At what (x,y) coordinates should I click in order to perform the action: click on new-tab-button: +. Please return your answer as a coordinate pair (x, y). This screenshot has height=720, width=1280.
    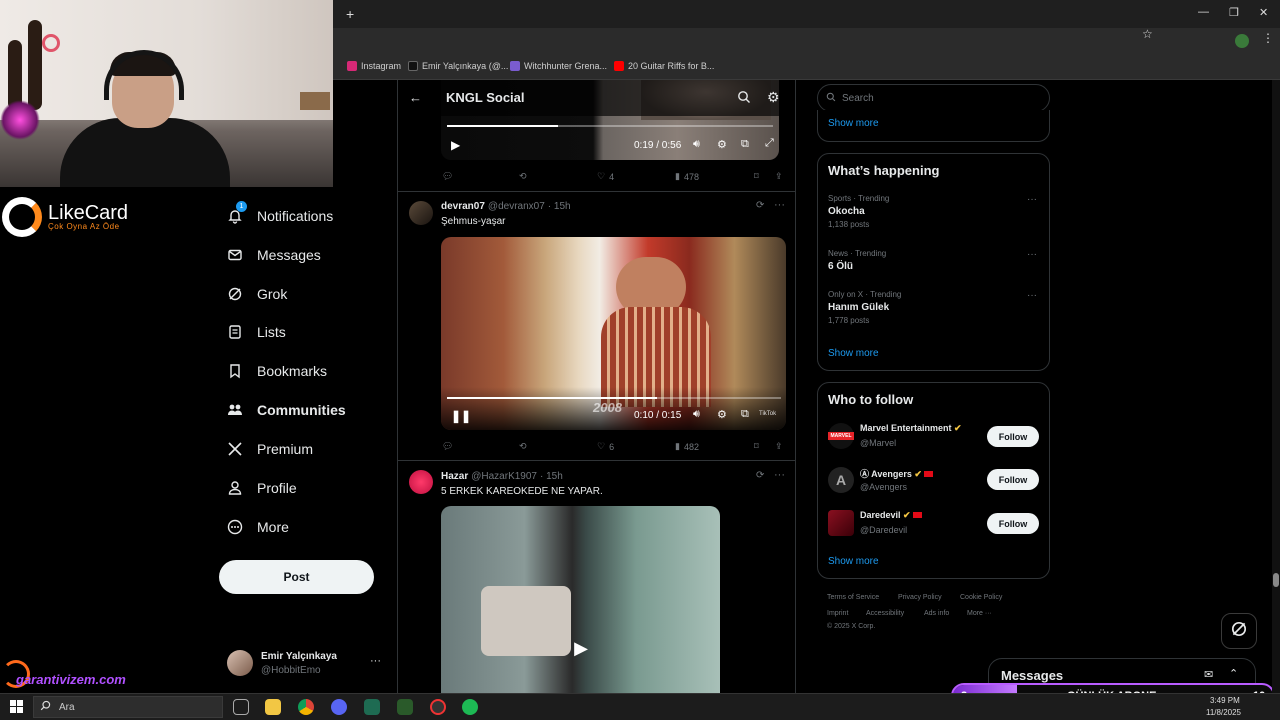
    Looking at the image, I should click on (350, 14).